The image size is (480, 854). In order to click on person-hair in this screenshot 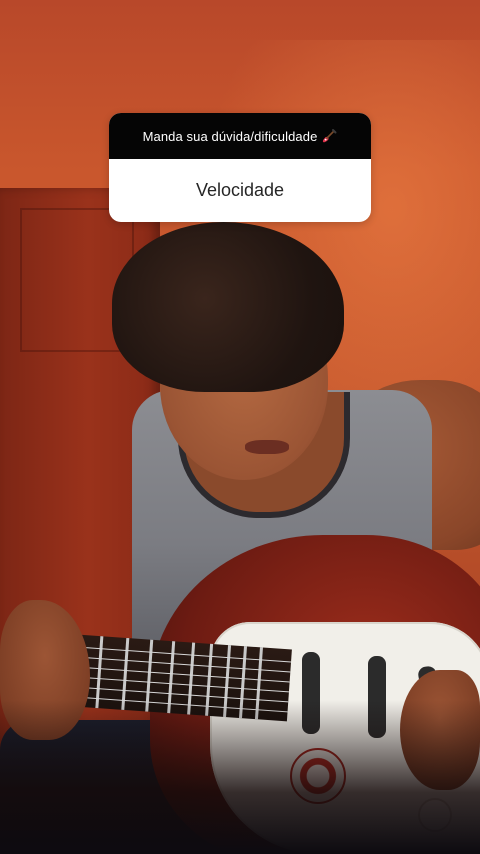, I will do `click(228, 307)`.